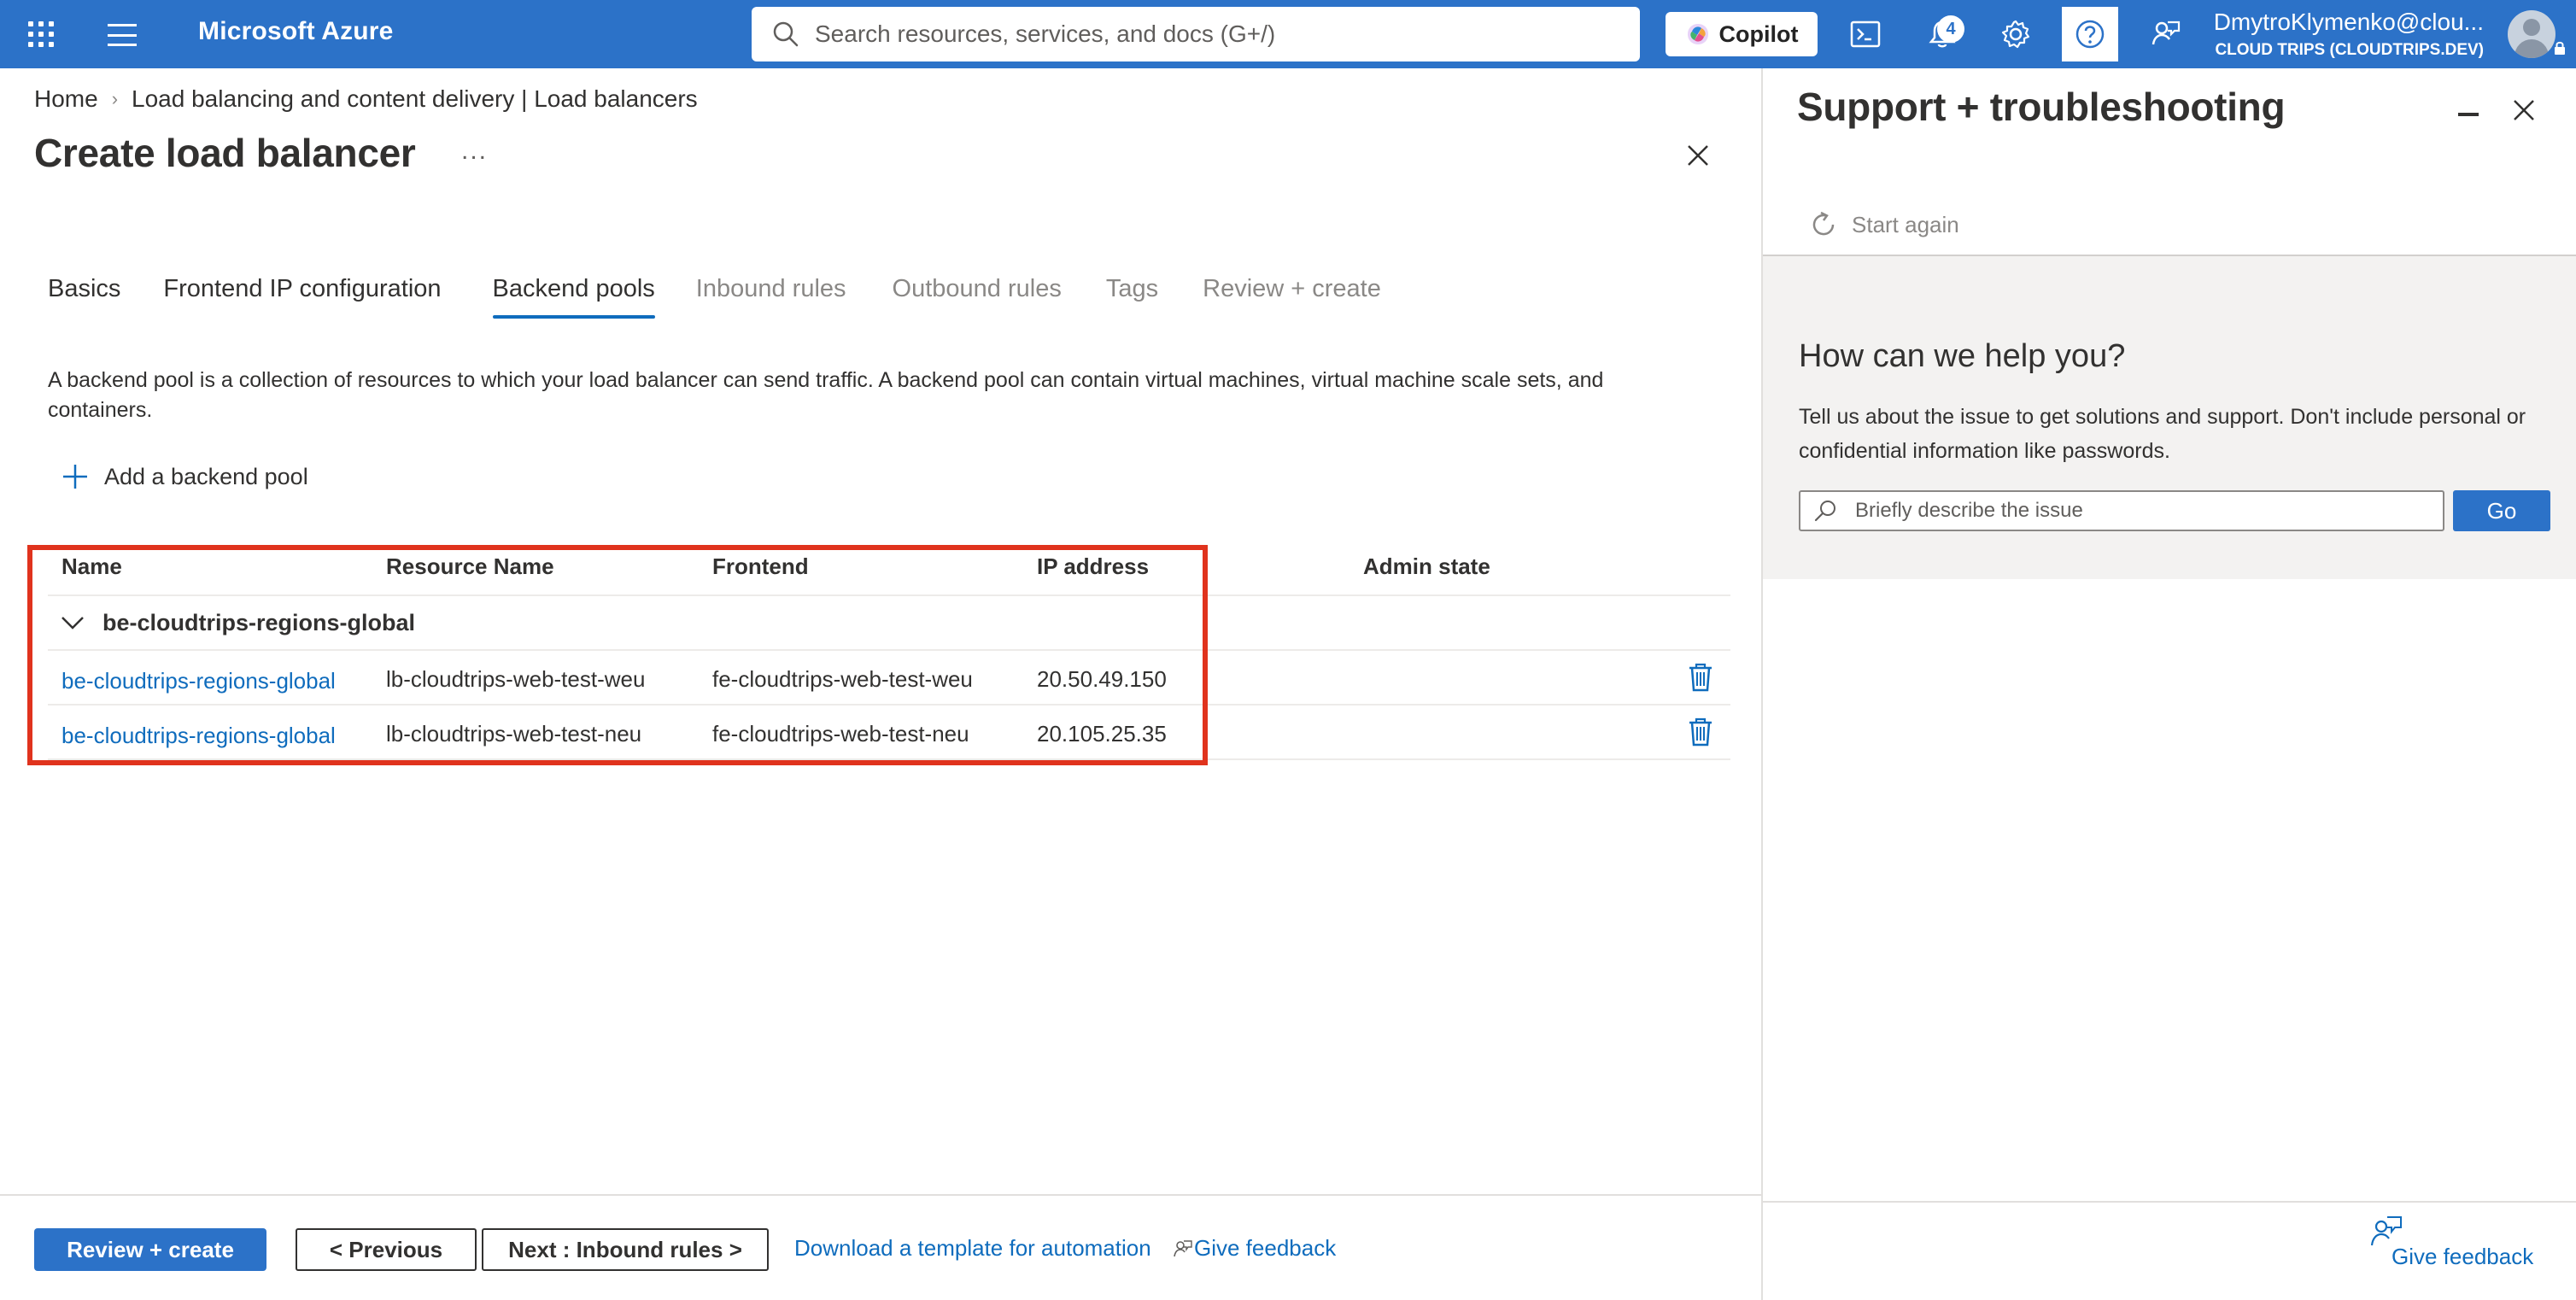 The height and width of the screenshot is (1300, 2576). I want to click on help-question-icon, so click(2090, 34).